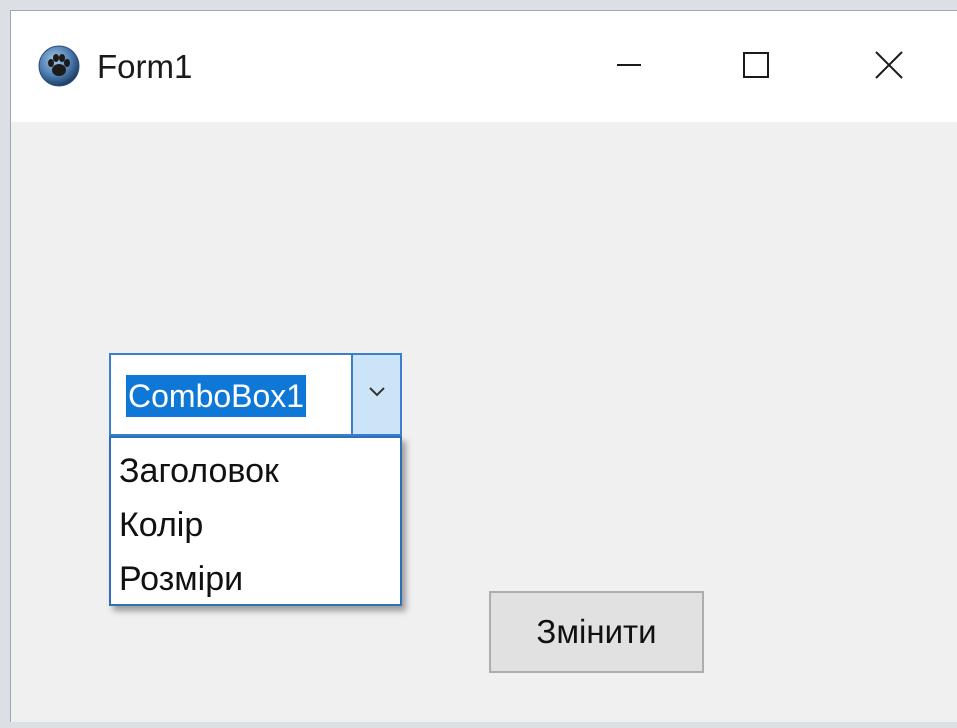 This screenshot has height=728, width=957. What do you see at coordinates (145, 66) in the screenshot?
I see `window-title: Form1` at bounding box center [145, 66].